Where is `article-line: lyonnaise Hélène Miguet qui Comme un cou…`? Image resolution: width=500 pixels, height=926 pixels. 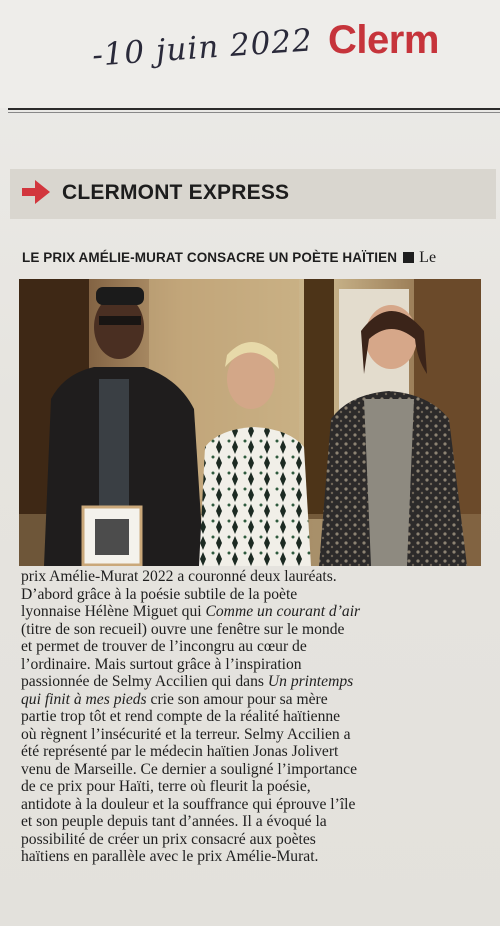 article-line: lyonnaise Hélène Miguet qui Comme un cou… is located at coordinates (252, 612).